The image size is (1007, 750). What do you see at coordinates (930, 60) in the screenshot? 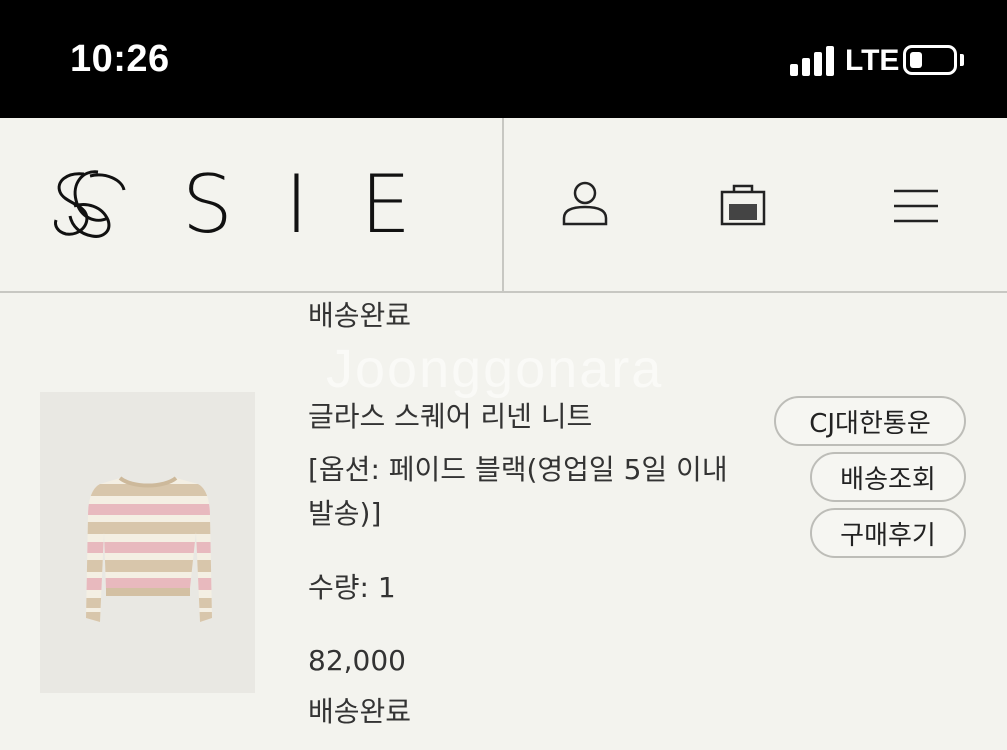
I see `battery-icon` at bounding box center [930, 60].